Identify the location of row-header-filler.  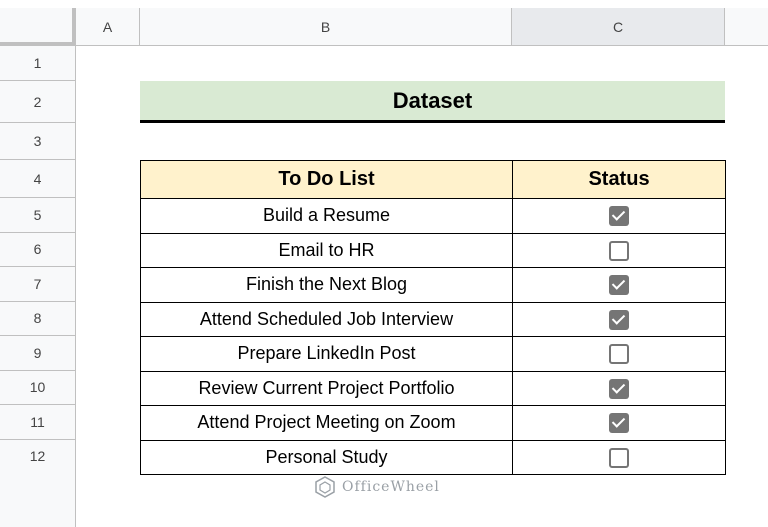
(38, 499).